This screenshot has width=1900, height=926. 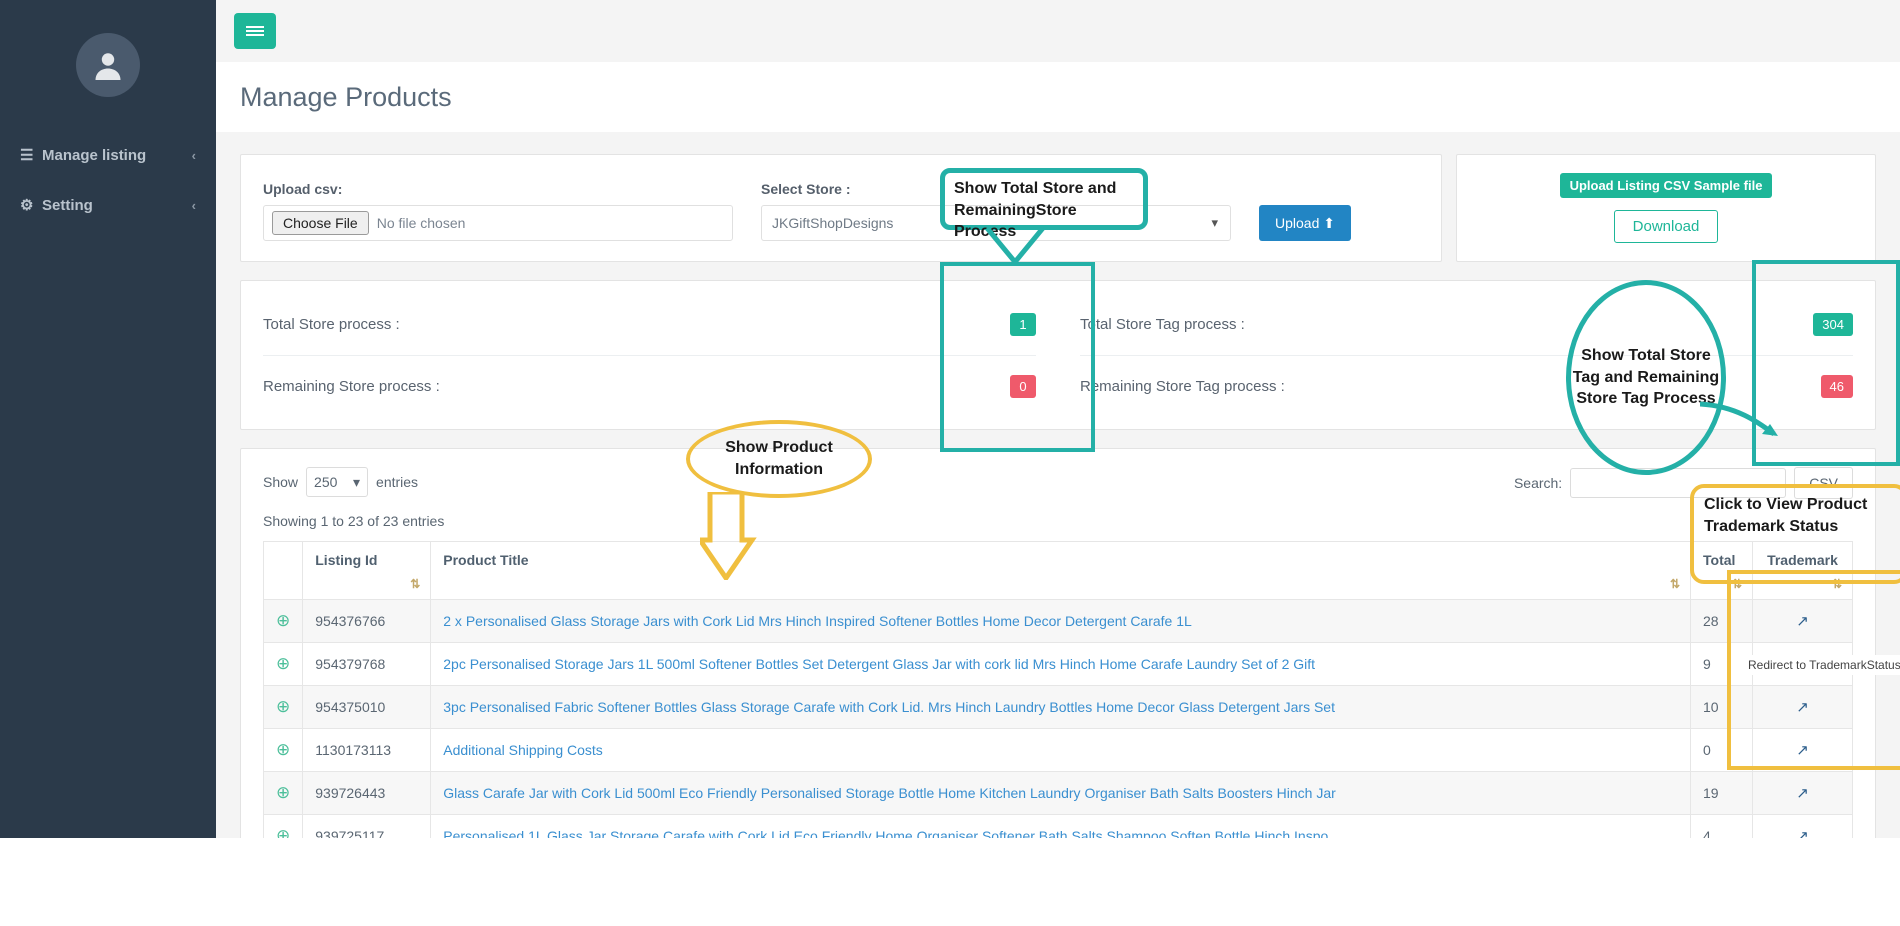 What do you see at coordinates (346, 96) in the screenshot?
I see `page-title: Manage Products` at bounding box center [346, 96].